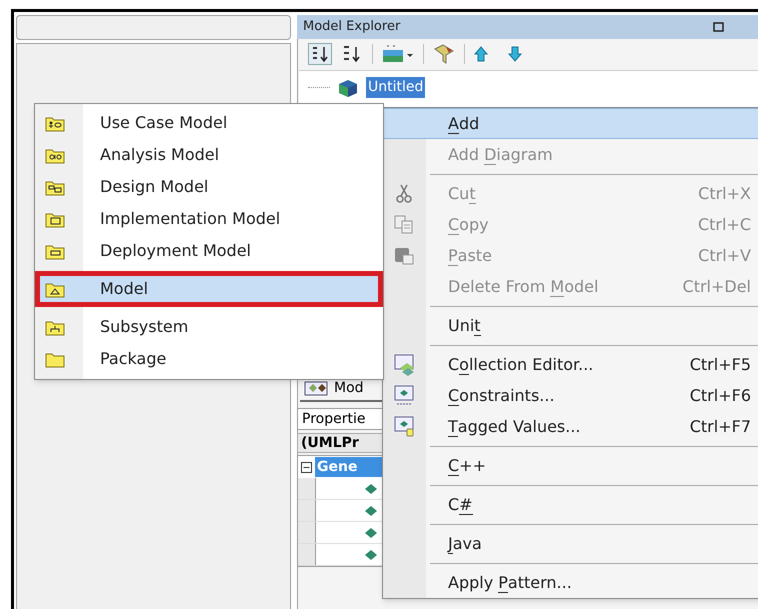  What do you see at coordinates (348, 88) in the screenshot?
I see `cube-icon` at bounding box center [348, 88].